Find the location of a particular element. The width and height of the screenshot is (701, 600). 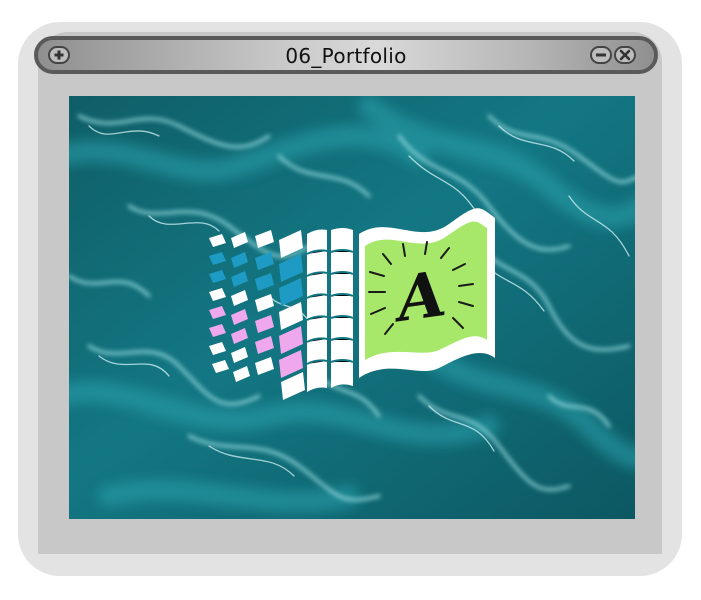

title-bar: 06_Portfolio is located at coordinates (346, 55).